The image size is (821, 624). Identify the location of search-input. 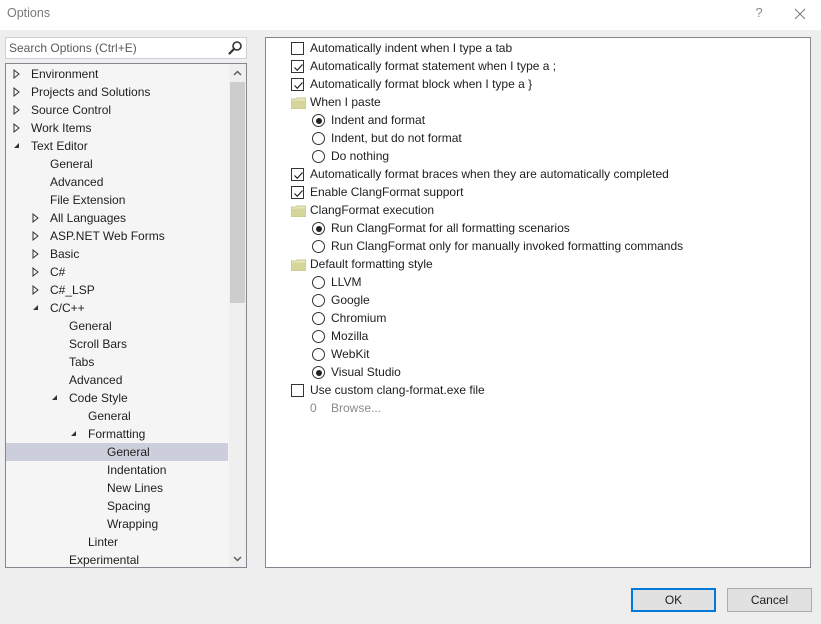
(114, 48).